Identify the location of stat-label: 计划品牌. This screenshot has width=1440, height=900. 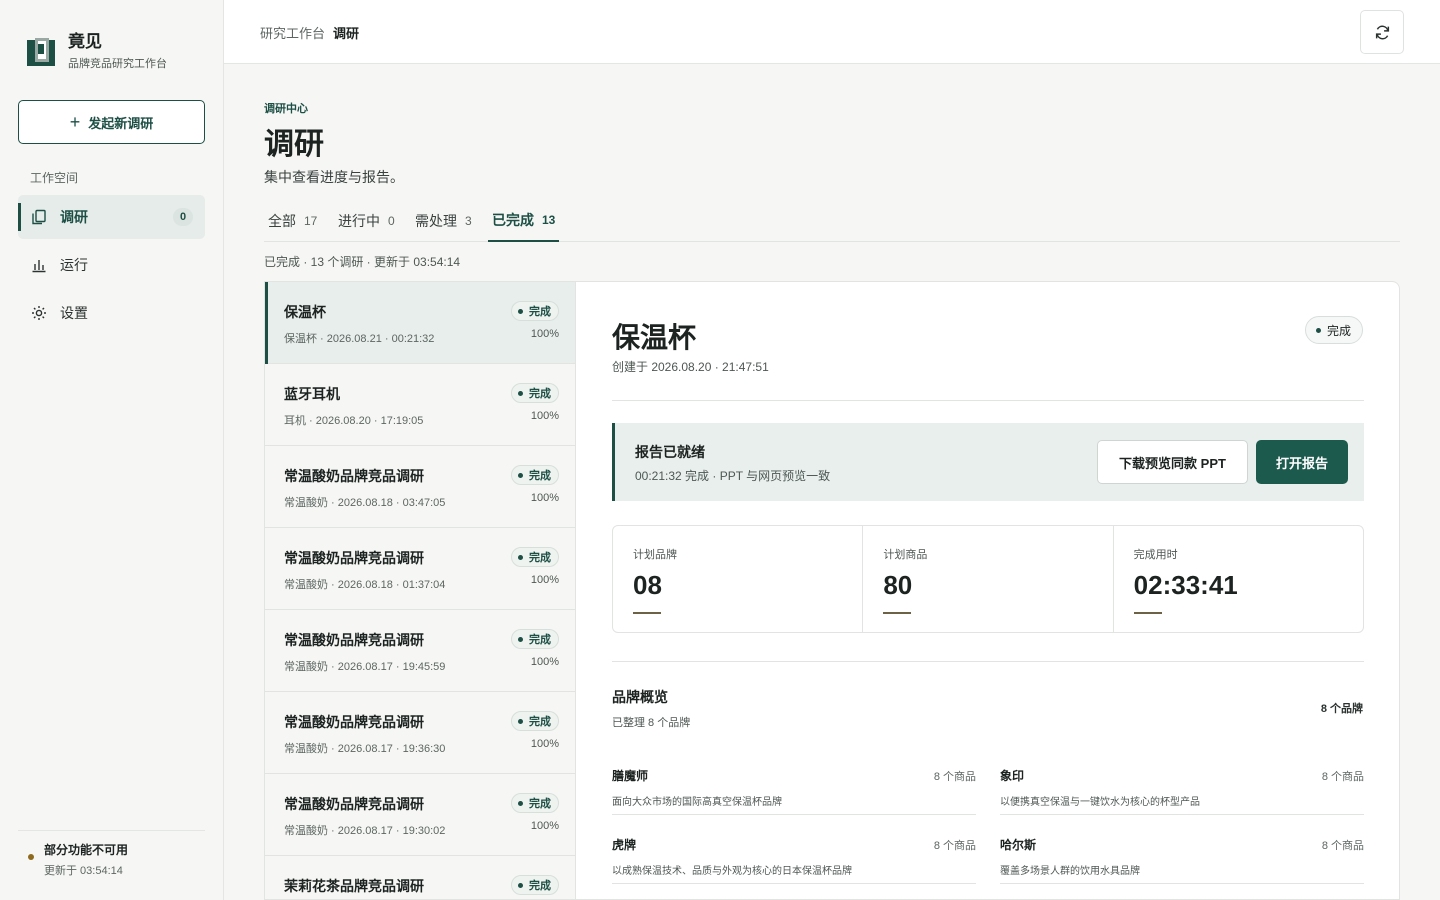
(655, 555).